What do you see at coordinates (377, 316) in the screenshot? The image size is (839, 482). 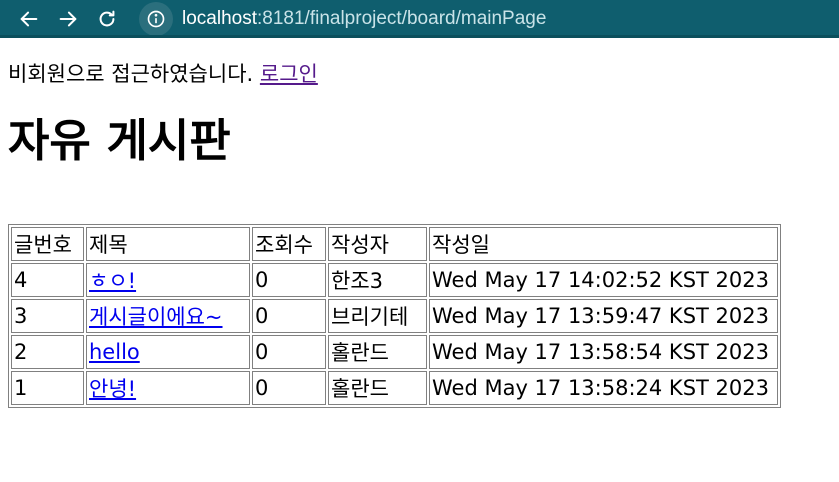 I see `cell-author: 브리기테` at bounding box center [377, 316].